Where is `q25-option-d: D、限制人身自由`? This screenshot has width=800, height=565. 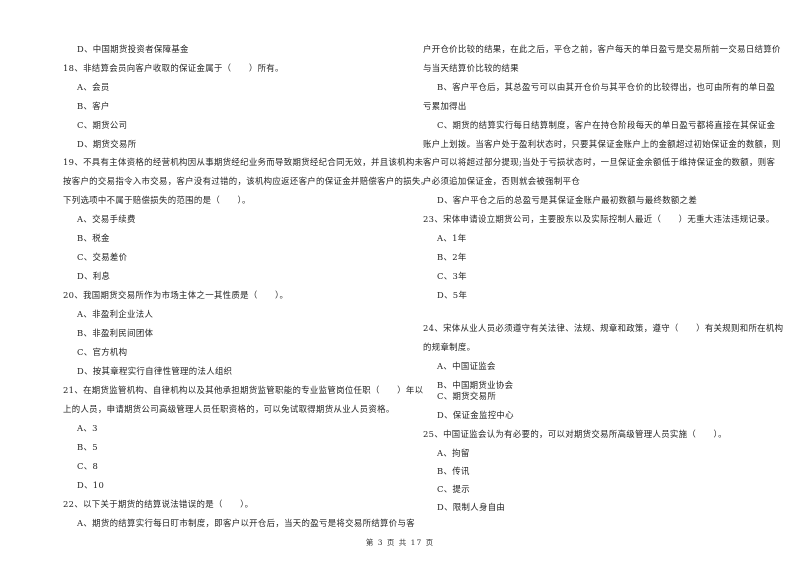
q25-option-d: D、限制人身自由 is located at coordinates (471, 507).